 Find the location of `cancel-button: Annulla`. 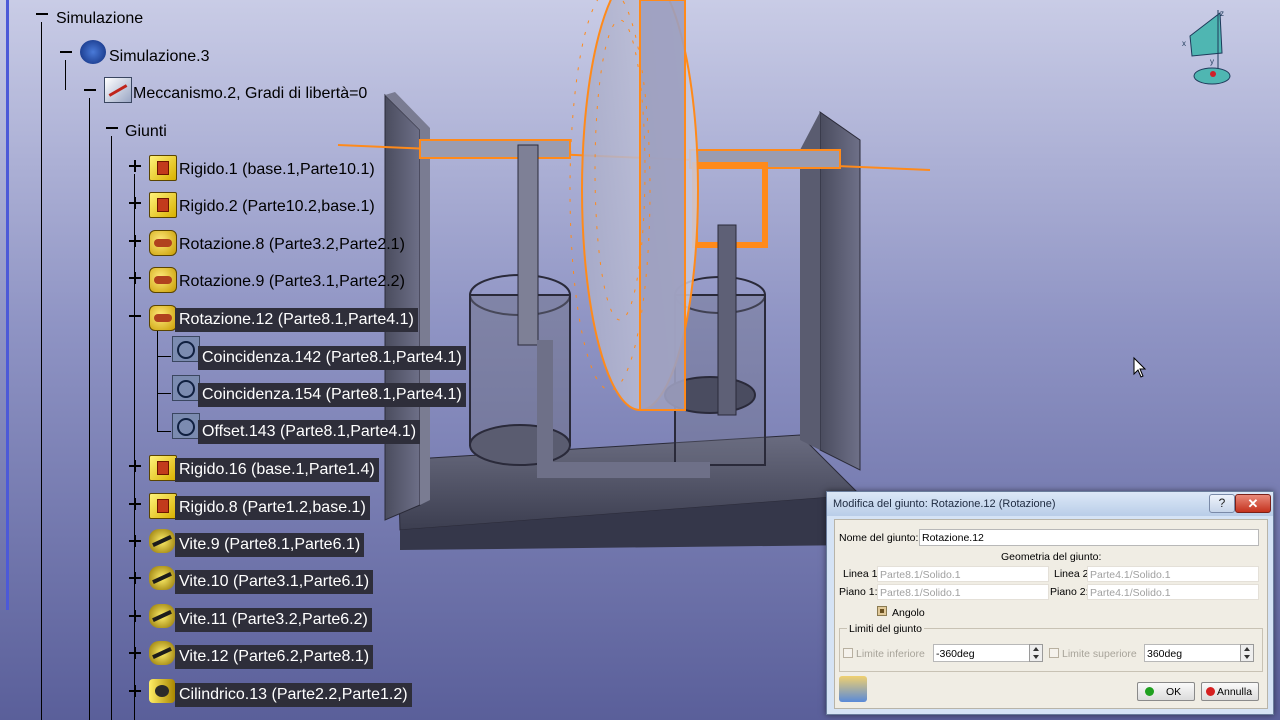

cancel-button: Annulla is located at coordinates (1230, 691).